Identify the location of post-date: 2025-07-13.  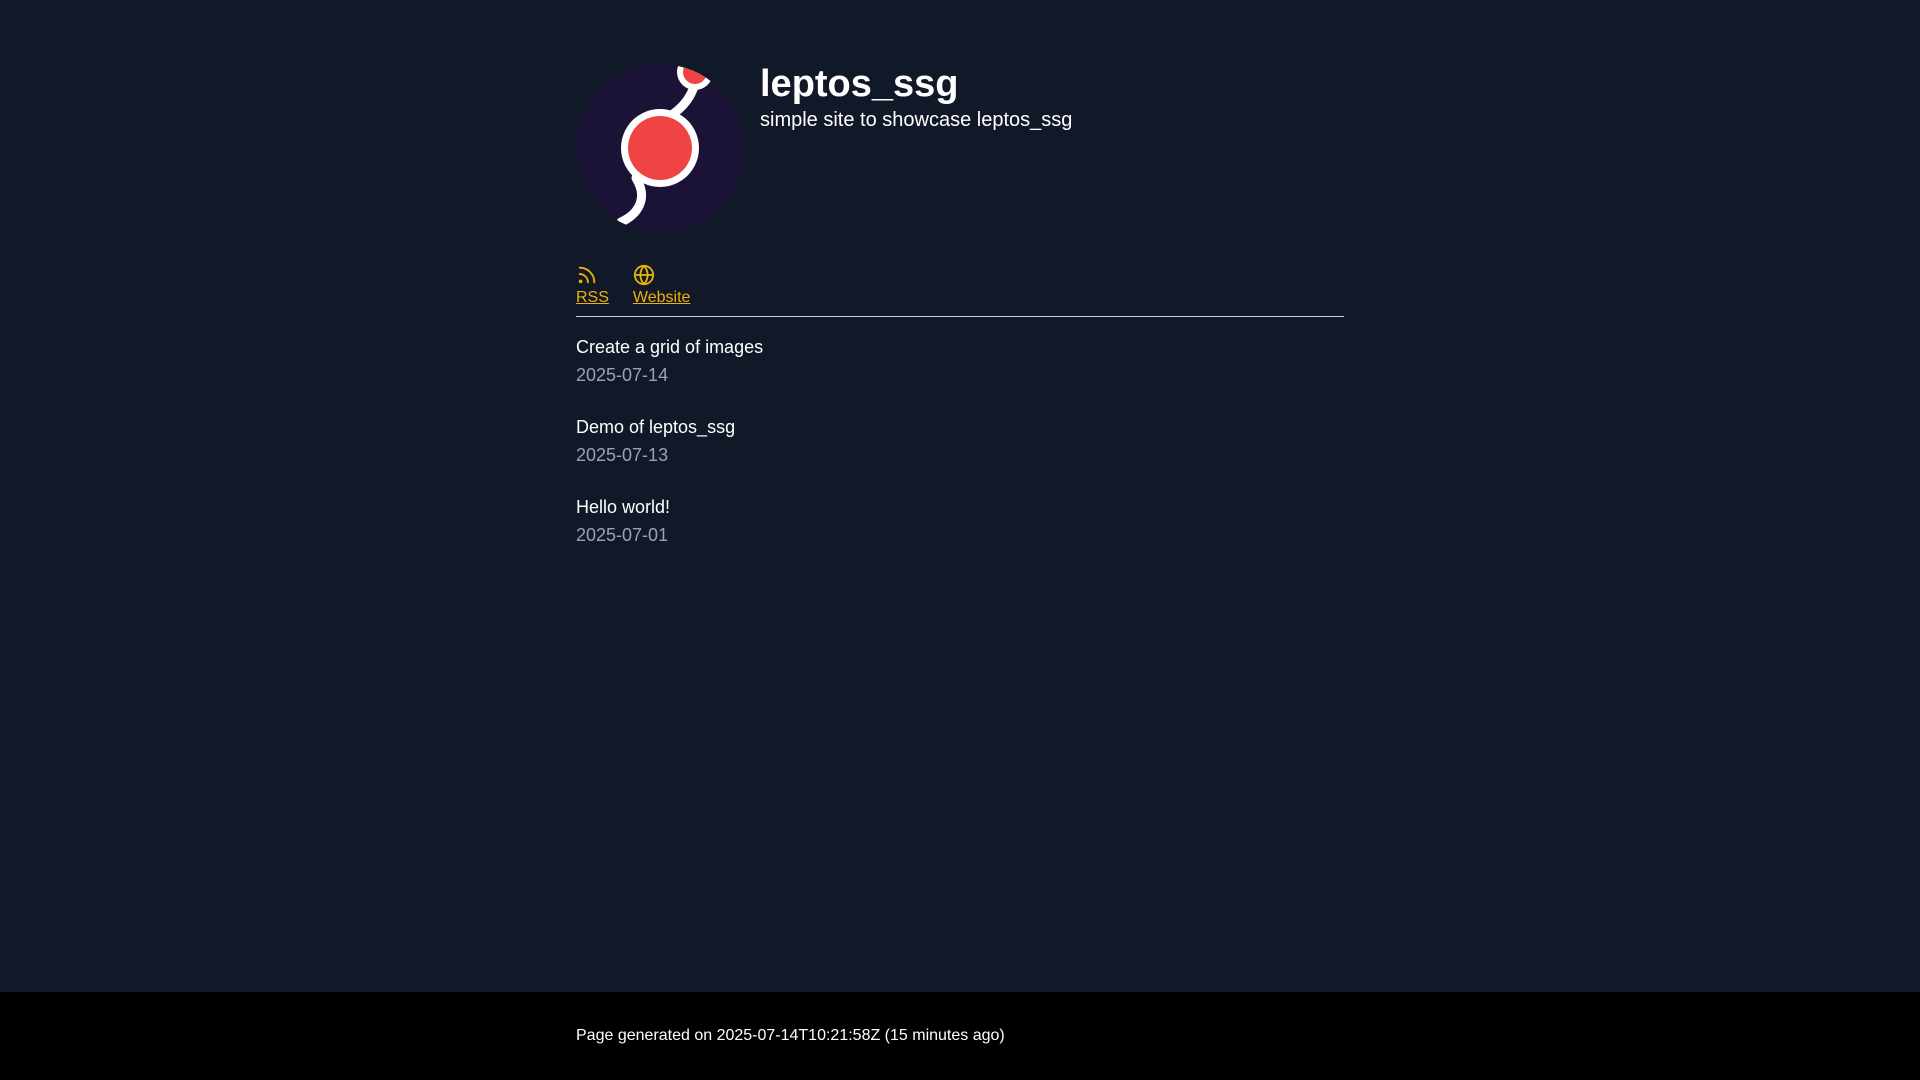
(622, 455).